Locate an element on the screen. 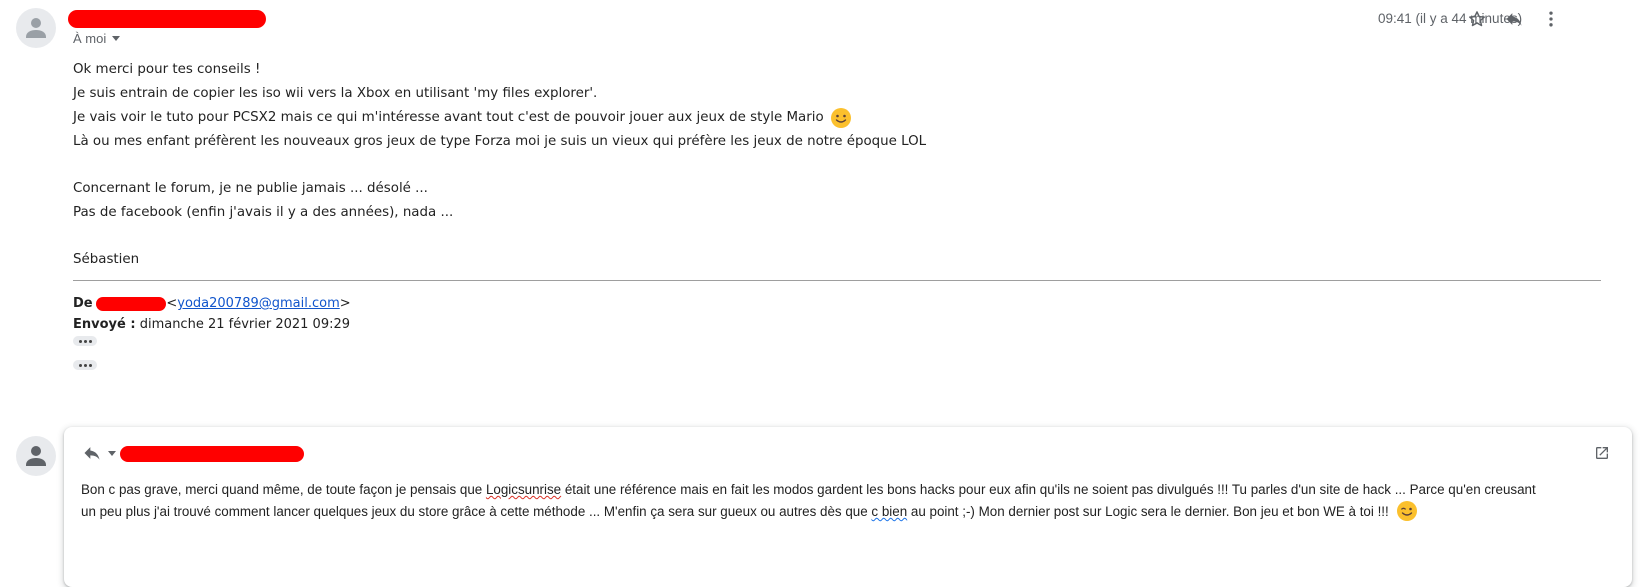 The width and height of the screenshot is (1641, 587). redacted-sender-name is located at coordinates (167, 19).